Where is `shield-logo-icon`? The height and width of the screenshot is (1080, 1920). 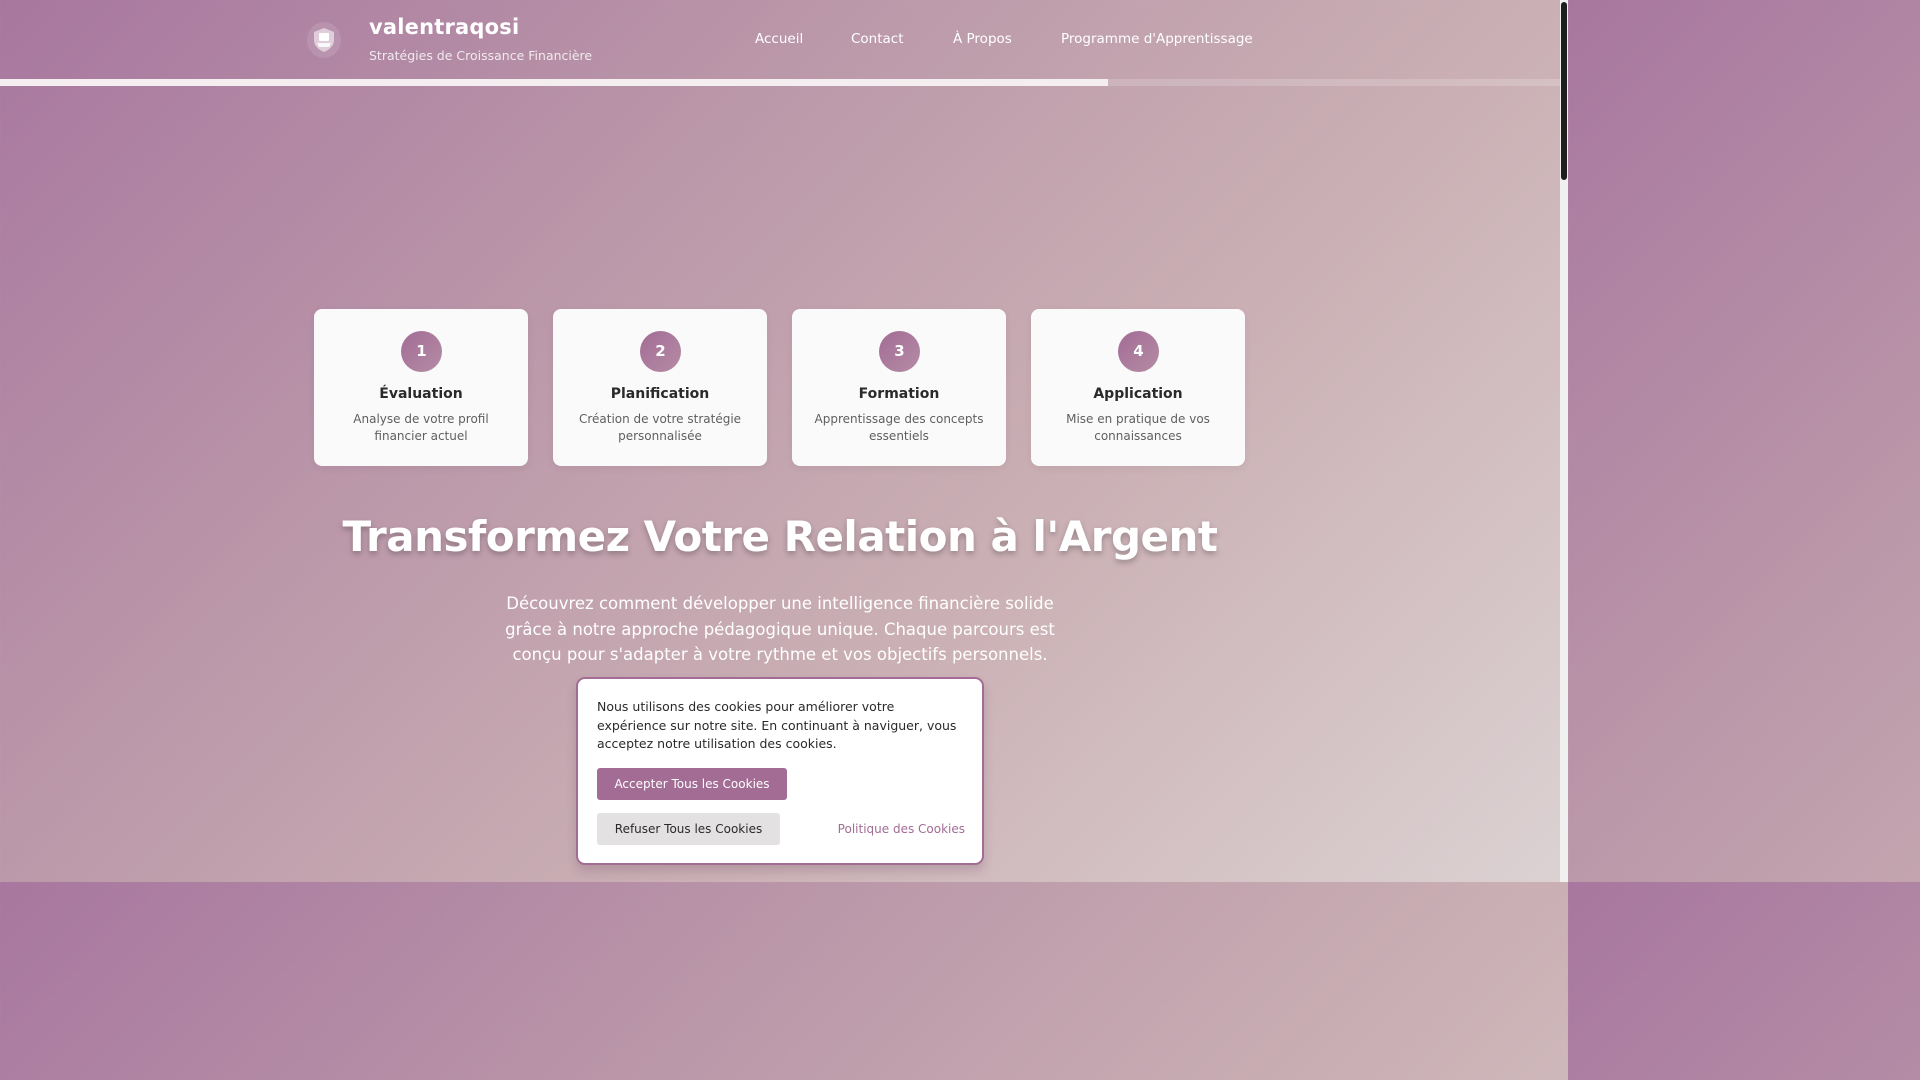
shield-logo-icon is located at coordinates (324, 40).